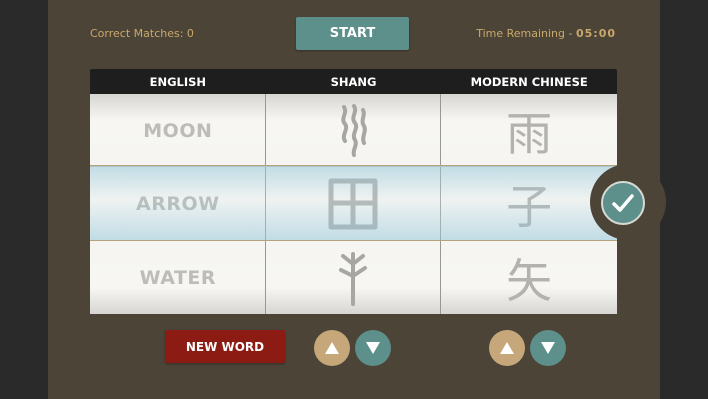 Image resolution: width=708 pixels, height=399 pixels. Describe the element at coordinates (526, 33) in the screenshot. I see `time-remaining-label: Time Remaining -` at that location.